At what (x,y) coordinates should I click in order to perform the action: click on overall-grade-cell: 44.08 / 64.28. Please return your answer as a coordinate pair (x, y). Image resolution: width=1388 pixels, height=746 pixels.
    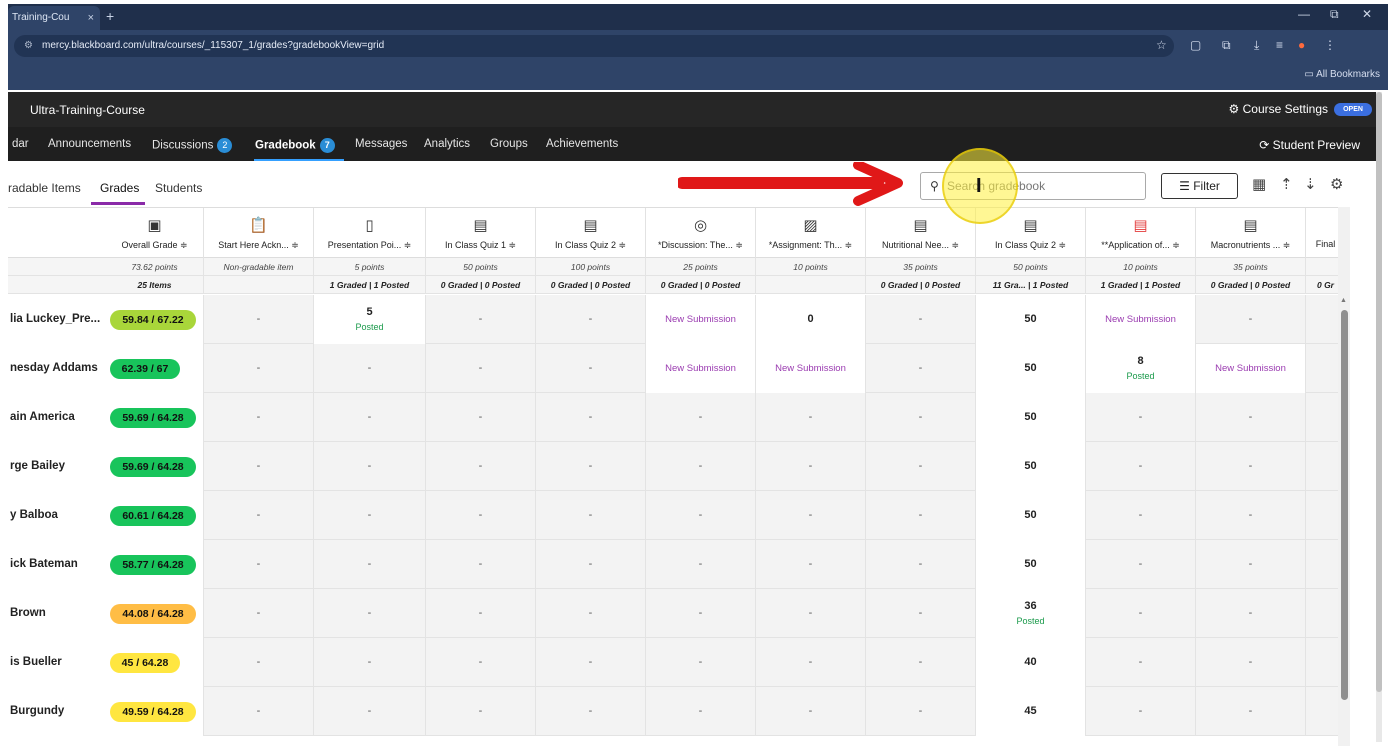
    Looking at the image, I should click on (155, 613).